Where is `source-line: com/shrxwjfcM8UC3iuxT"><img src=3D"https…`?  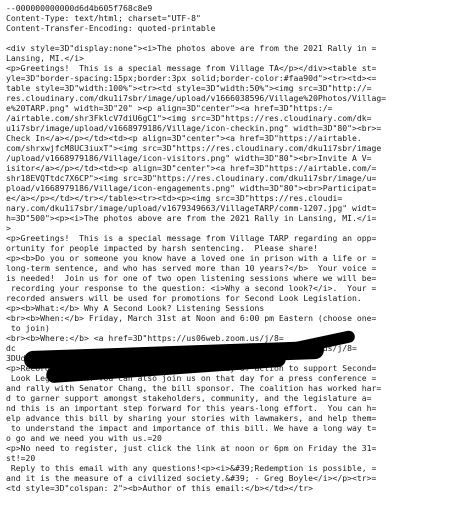 source-line: com/shrxwjfcM8UC3iuxT"><img src=3D"https… is located at coordinates (194, 148).